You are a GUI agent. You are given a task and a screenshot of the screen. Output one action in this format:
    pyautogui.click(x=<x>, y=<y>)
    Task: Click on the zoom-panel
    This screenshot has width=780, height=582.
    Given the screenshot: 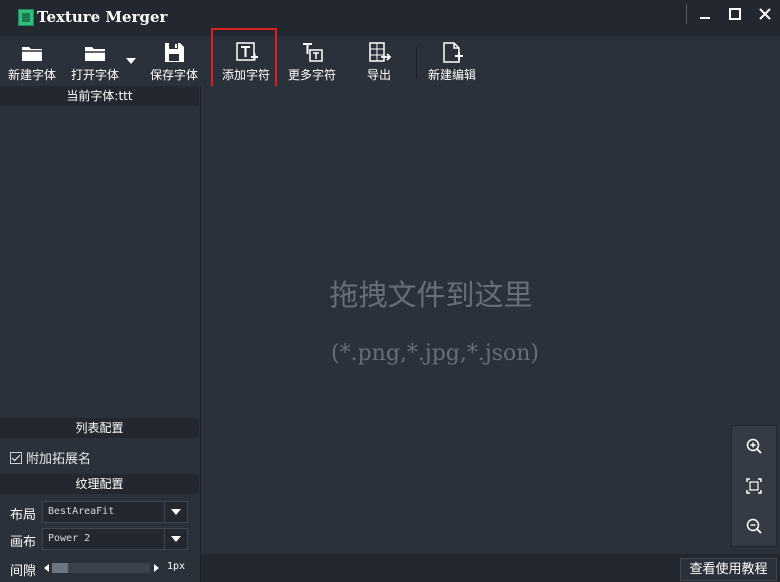 What is the action you would take?
    pyautogui.click(x=754, y=486)
    